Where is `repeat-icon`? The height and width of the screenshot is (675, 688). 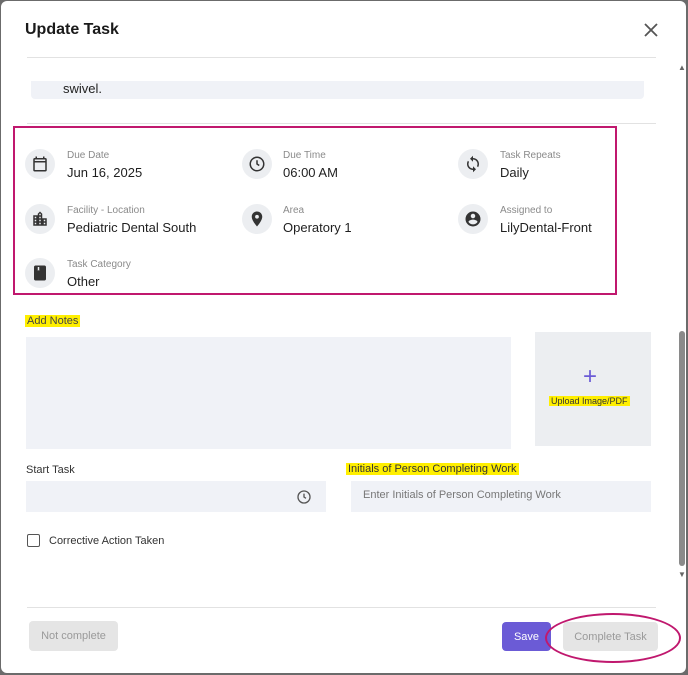 repeat-icon is located at coordinates (473, 164).